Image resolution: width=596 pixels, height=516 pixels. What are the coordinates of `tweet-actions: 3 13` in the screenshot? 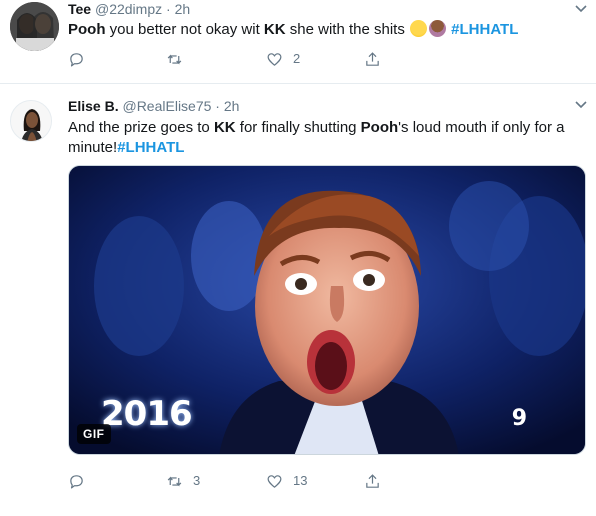 It's located at (233, 481).